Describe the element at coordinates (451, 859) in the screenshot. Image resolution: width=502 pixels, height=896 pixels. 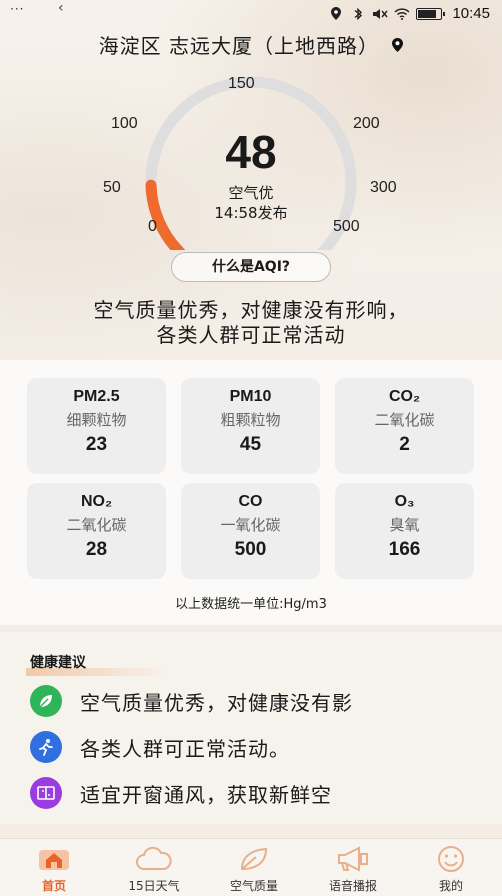
I see `smiley-icon` at that location.